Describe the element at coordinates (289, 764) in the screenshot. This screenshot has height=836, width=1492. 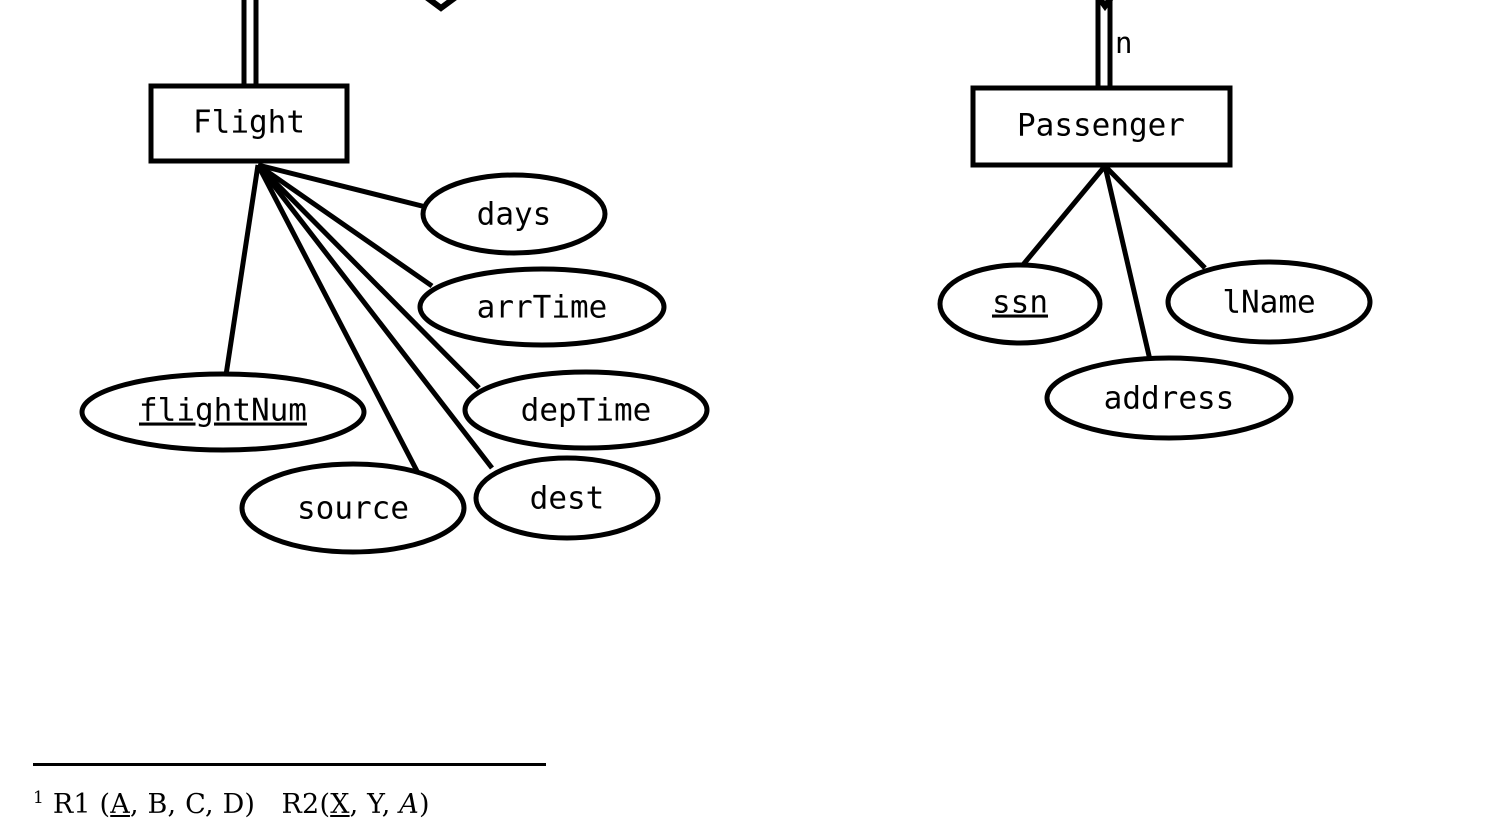
I see `footnote-separator-rule` at that location.